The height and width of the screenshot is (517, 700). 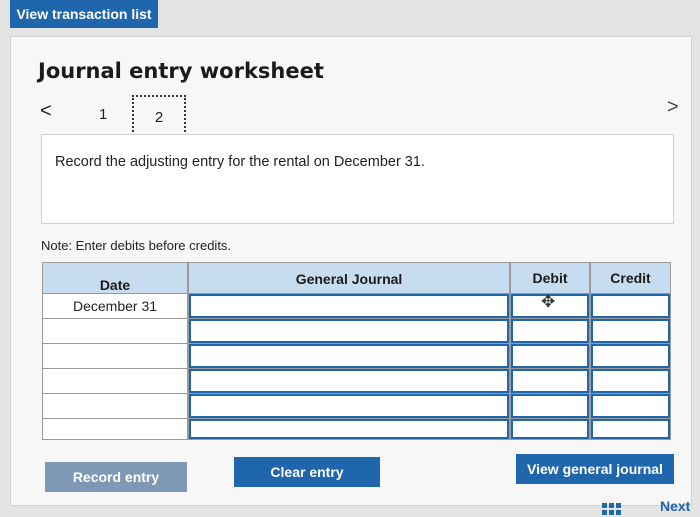 I want to click on grid-menu-icon, so click(x=612, y=509).